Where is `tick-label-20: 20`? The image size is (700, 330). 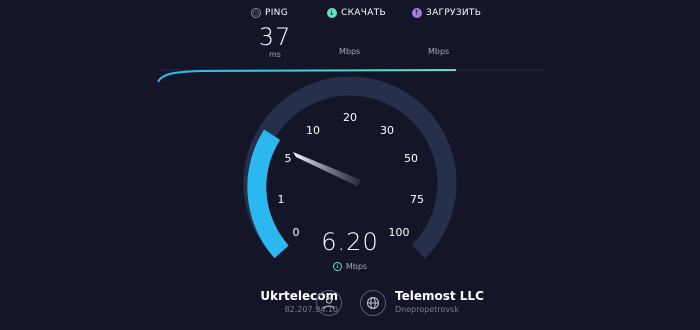 tick-label-20: 20 is located at coordinates (350, 117).